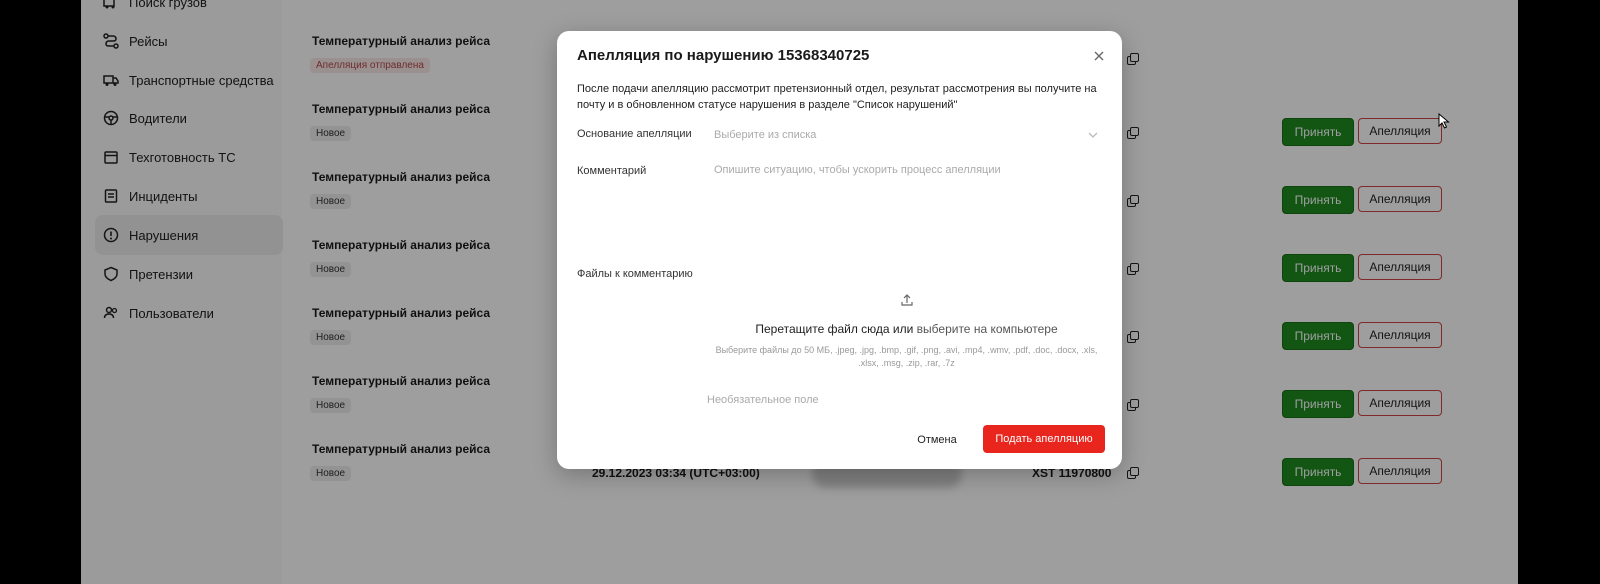 The image size is (1600, 584). Describe the element at coordinates (834, 329) in the screenshot. I see `upload-text: Перетащите файл сюда или` at that location.